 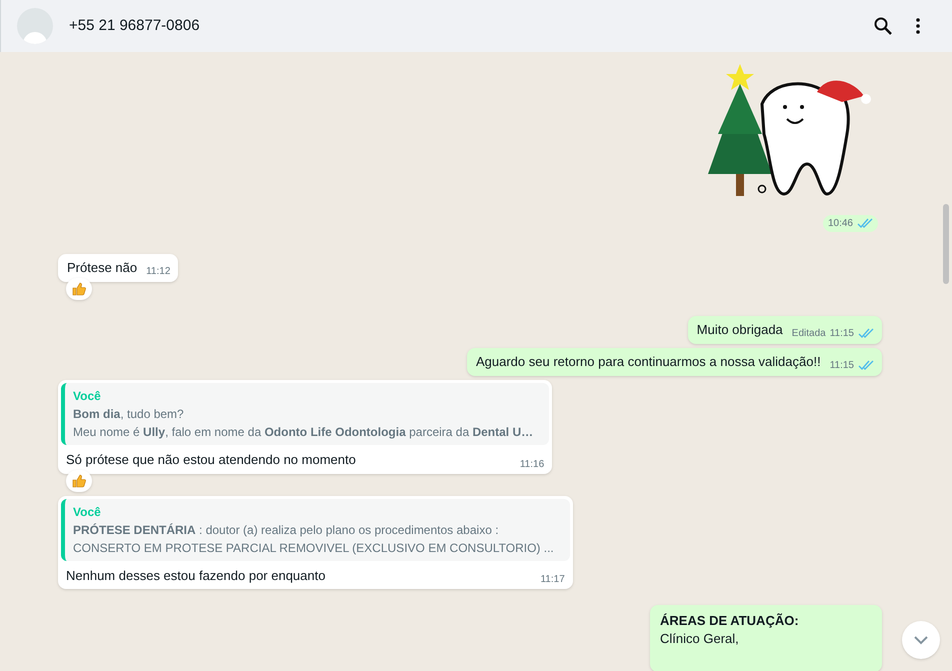 I want to click on chevron-down-icon, so click(x=921, y=640).